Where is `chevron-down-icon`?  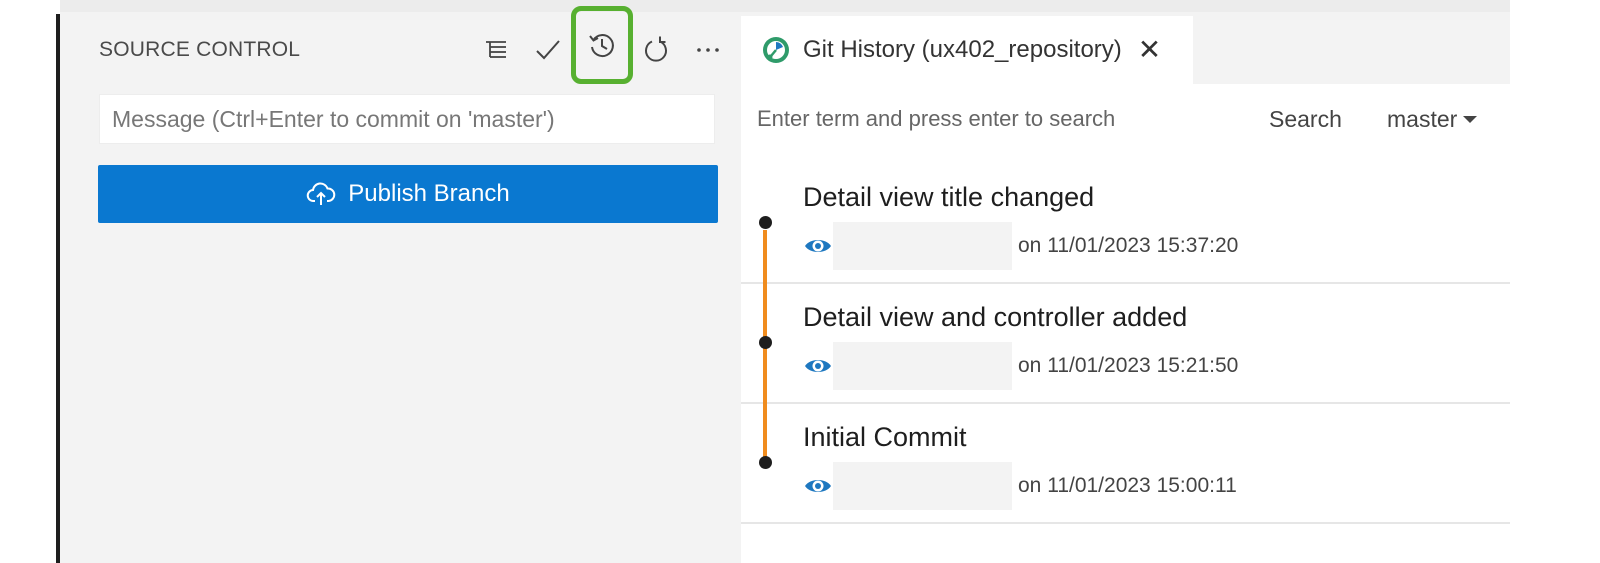 chevron-down-icon is located at coordinates (1470, 119).